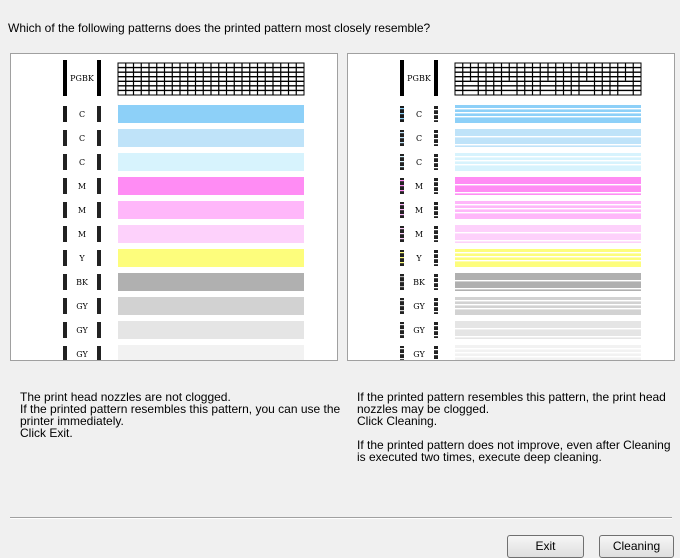 Image resolution: width=680 pixels, height=558 pixels. What do you see at coordinates (636, 546) in the screenshot?
I see `cleaning-button: Cleaning` at bounding box center [636, 546].